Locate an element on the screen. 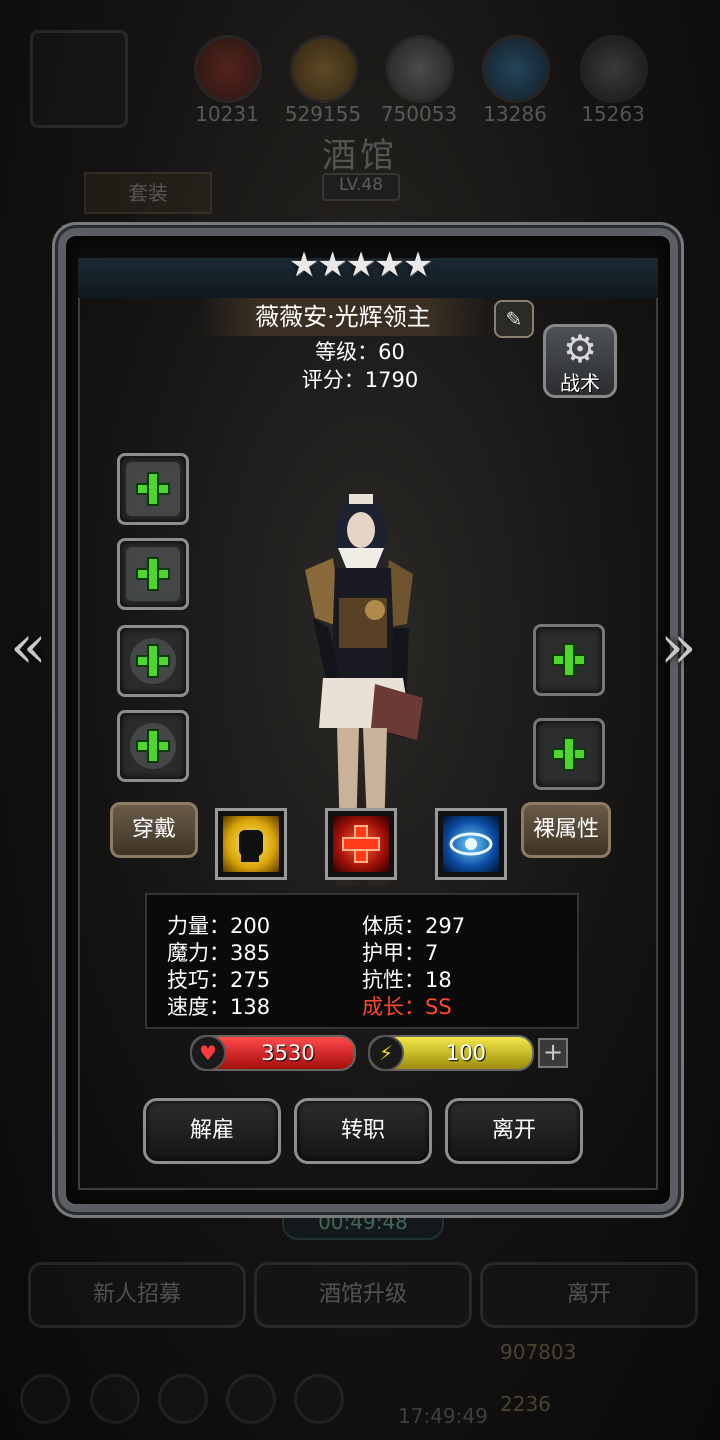 The width and height of the screenshot is (720, 1440). blue-eye-skill-icon is located at coordinates (471, 844).